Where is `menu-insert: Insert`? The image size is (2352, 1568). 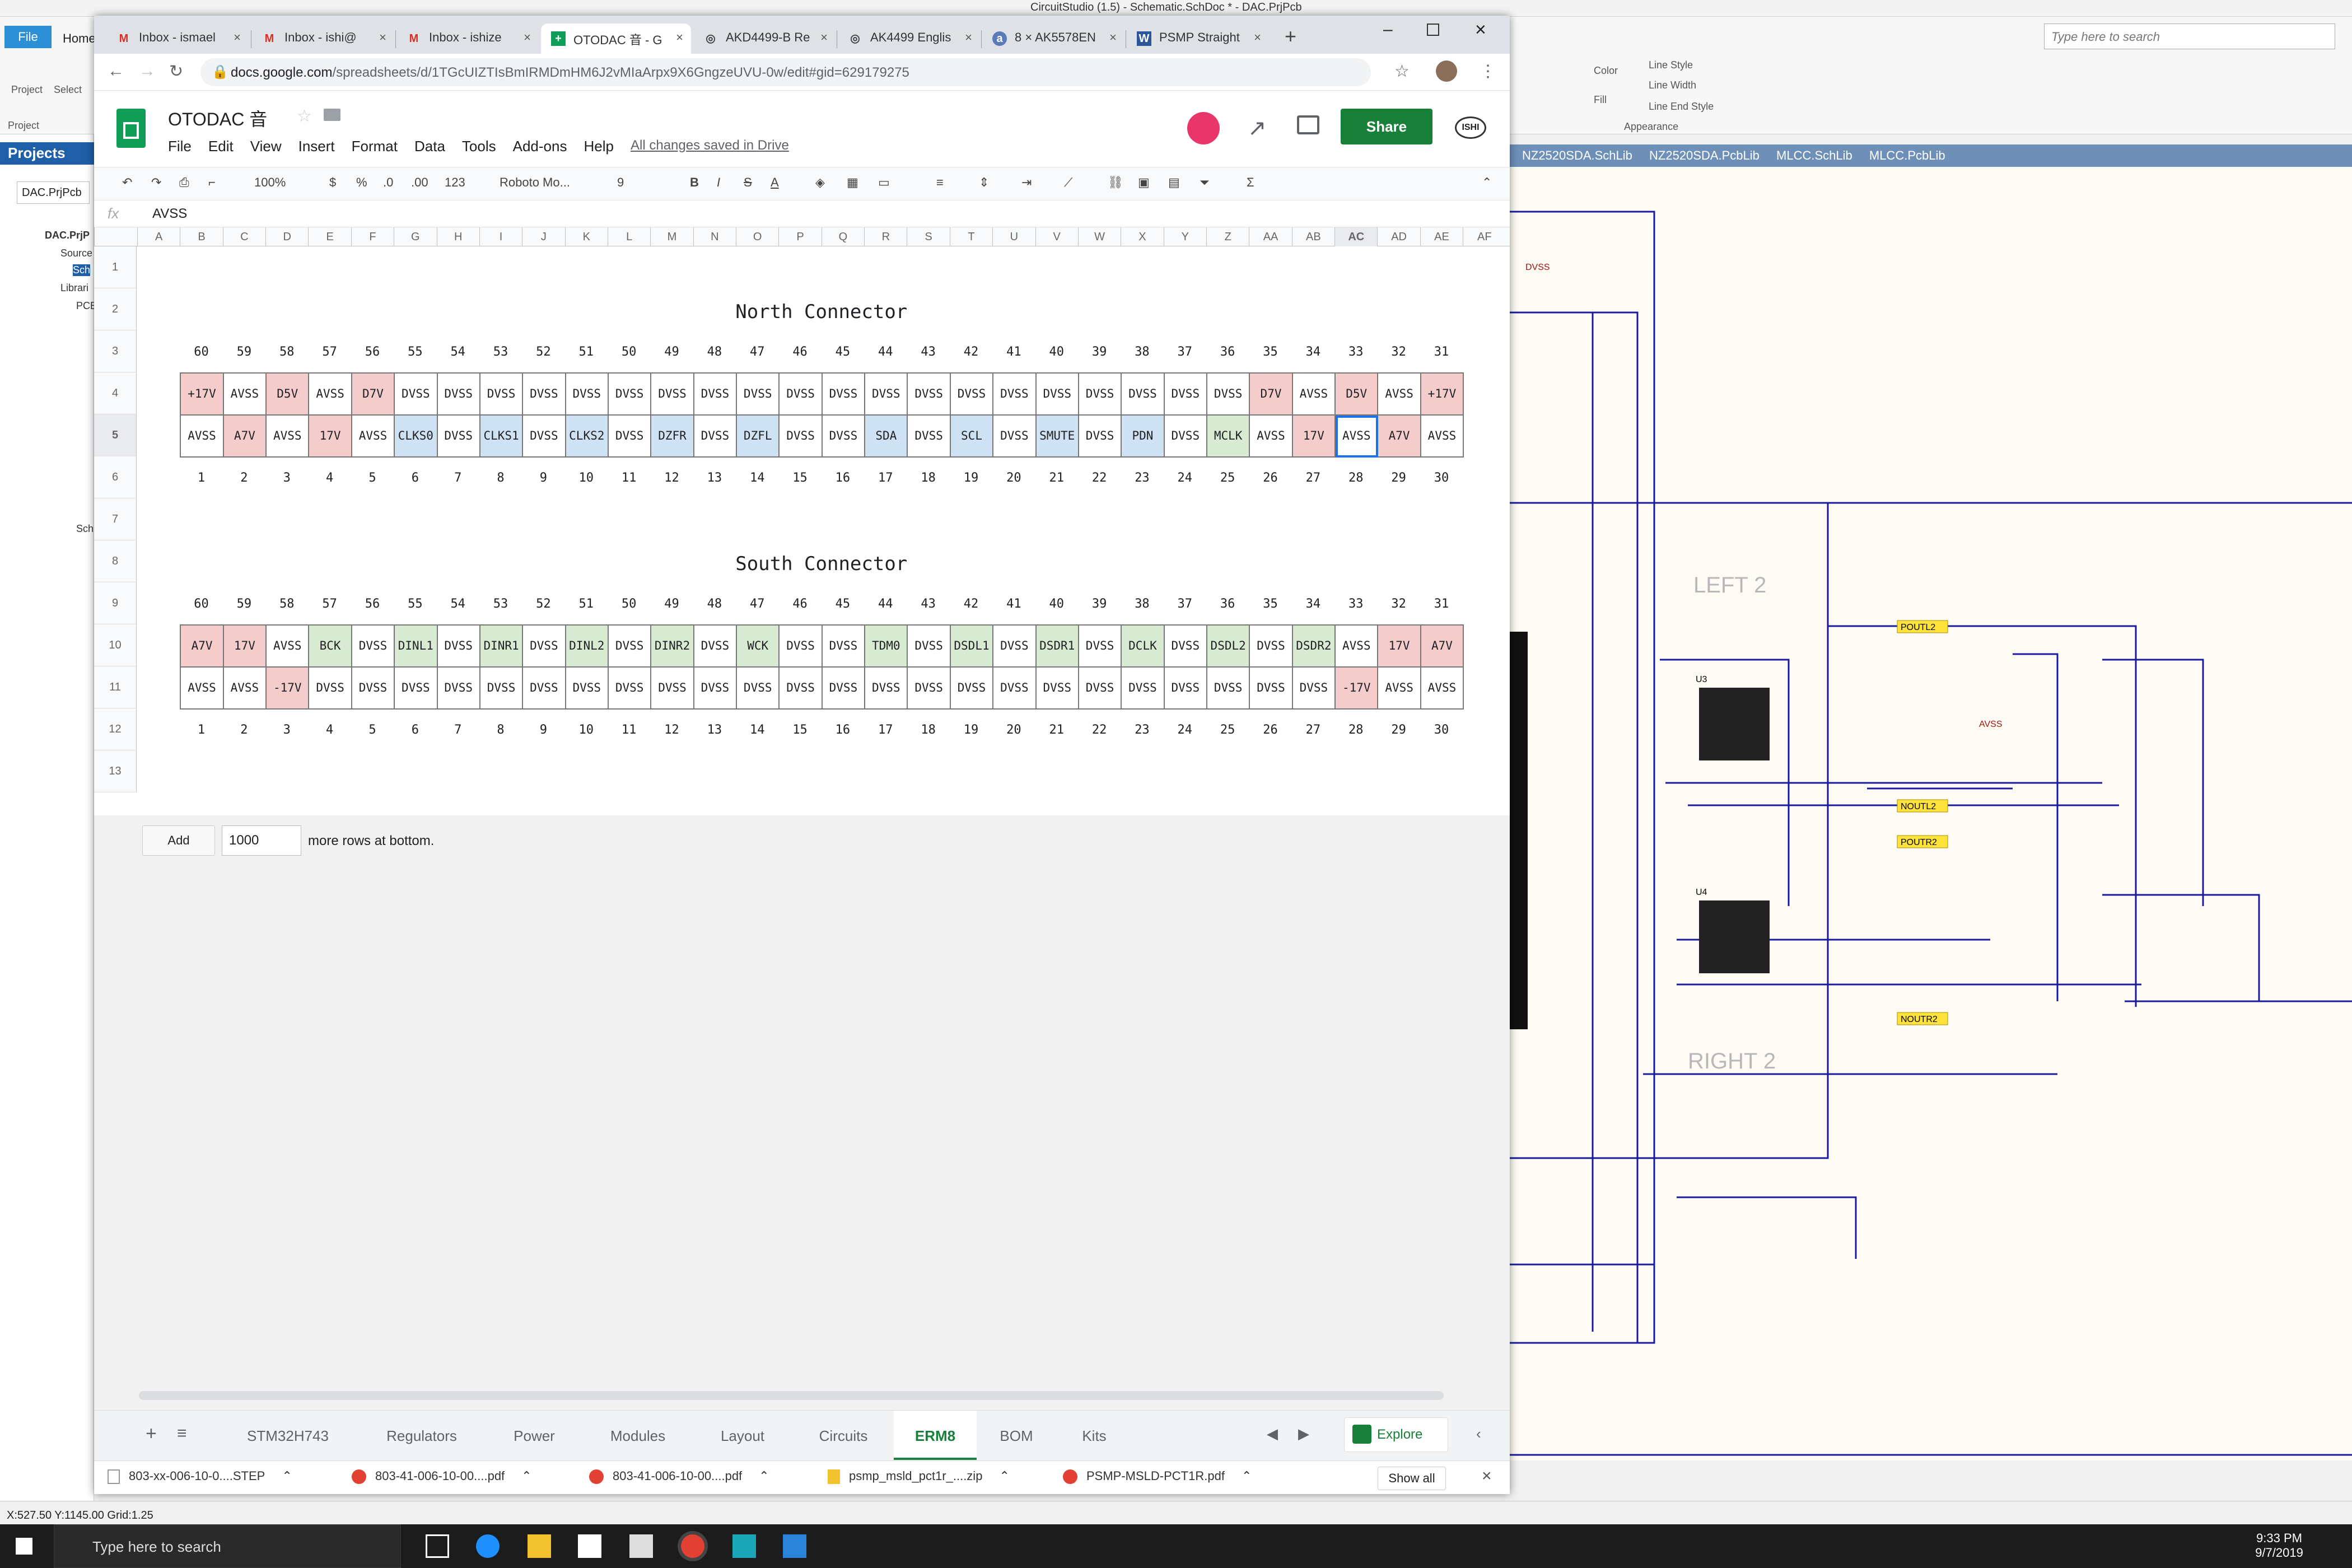
menu-insert: Insert is located at coordinates (317, 147).